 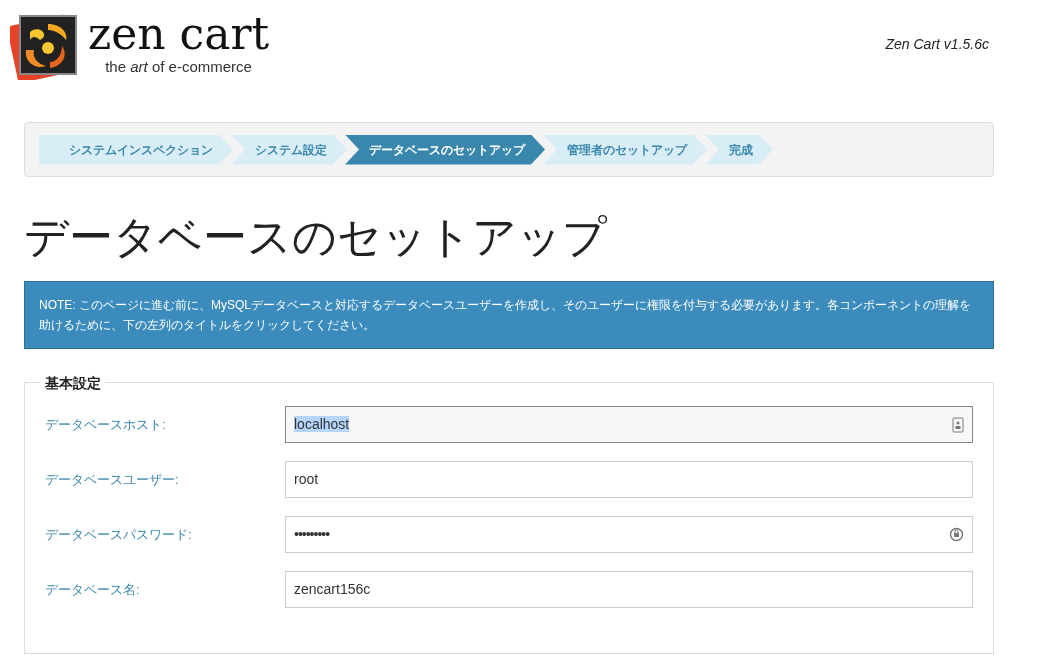 What do you see at coordinates (289, 149) in the screenshot?
I see `progress-step: システム設定` at bounding box center [289, 149].